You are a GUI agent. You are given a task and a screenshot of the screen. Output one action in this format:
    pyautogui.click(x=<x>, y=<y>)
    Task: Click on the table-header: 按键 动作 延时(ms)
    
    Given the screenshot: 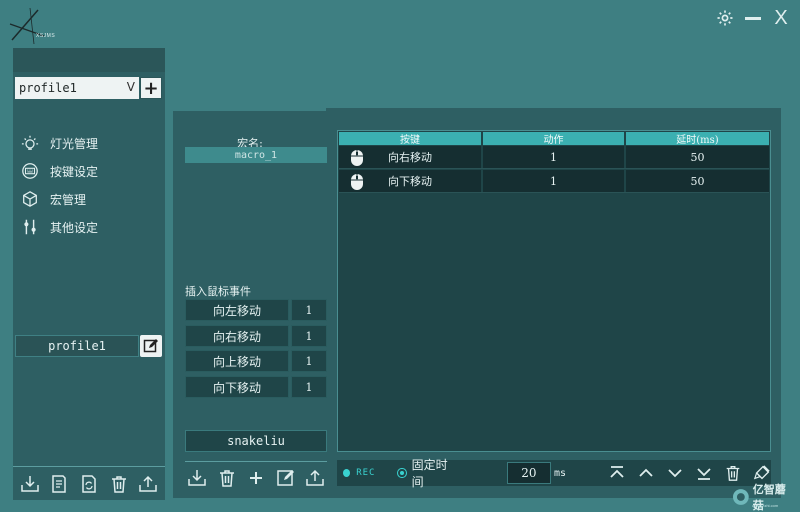 What is the action you would take?
    pyautogui.click(x=554, y=139)
    